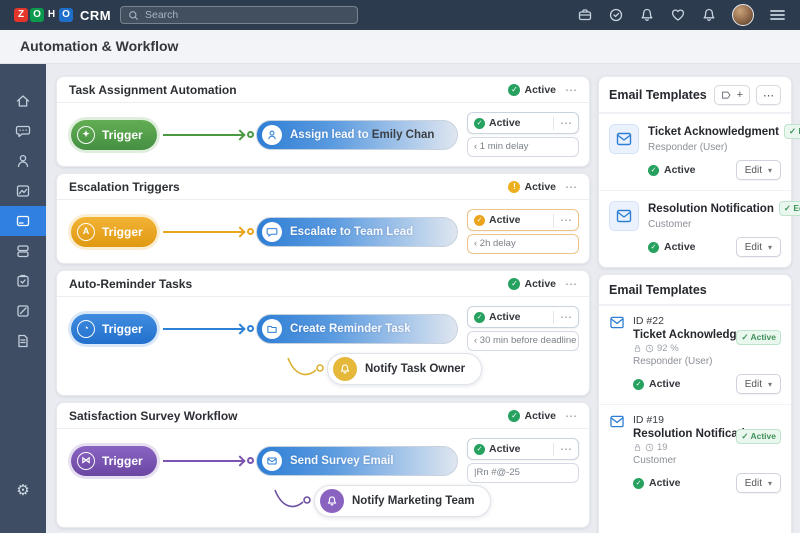 This screenshot has height=533, width=800. I want to click on heart-icon, so click(678, 15).